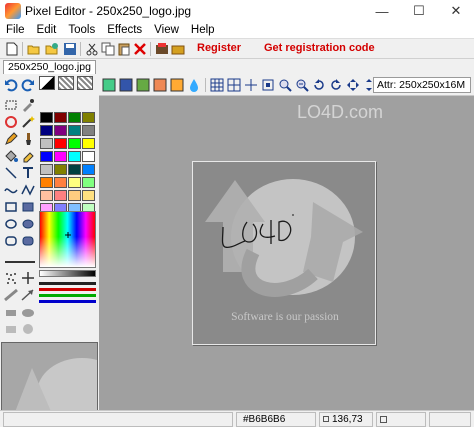  Describe the element at coordinates (234, 85) in the screenshot. I see `fine-grid-icon` at that location.